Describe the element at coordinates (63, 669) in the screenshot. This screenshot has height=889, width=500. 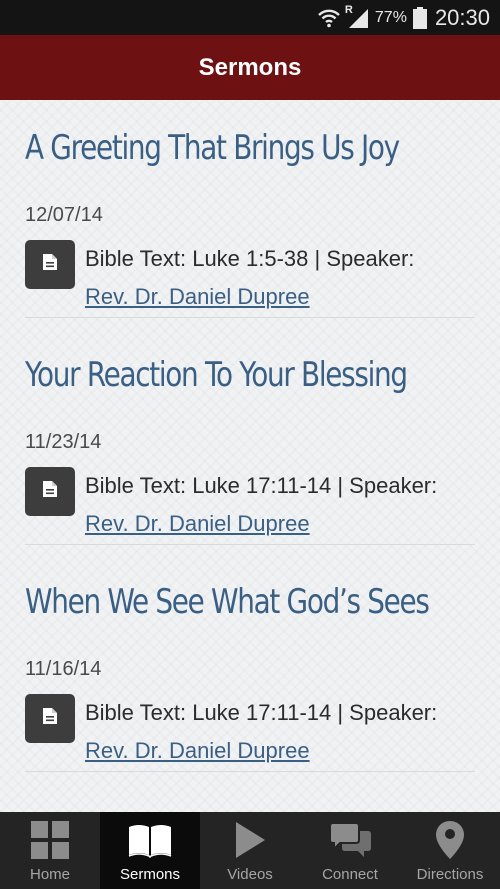
I see `sermon-date: 11/16/14` at that location.